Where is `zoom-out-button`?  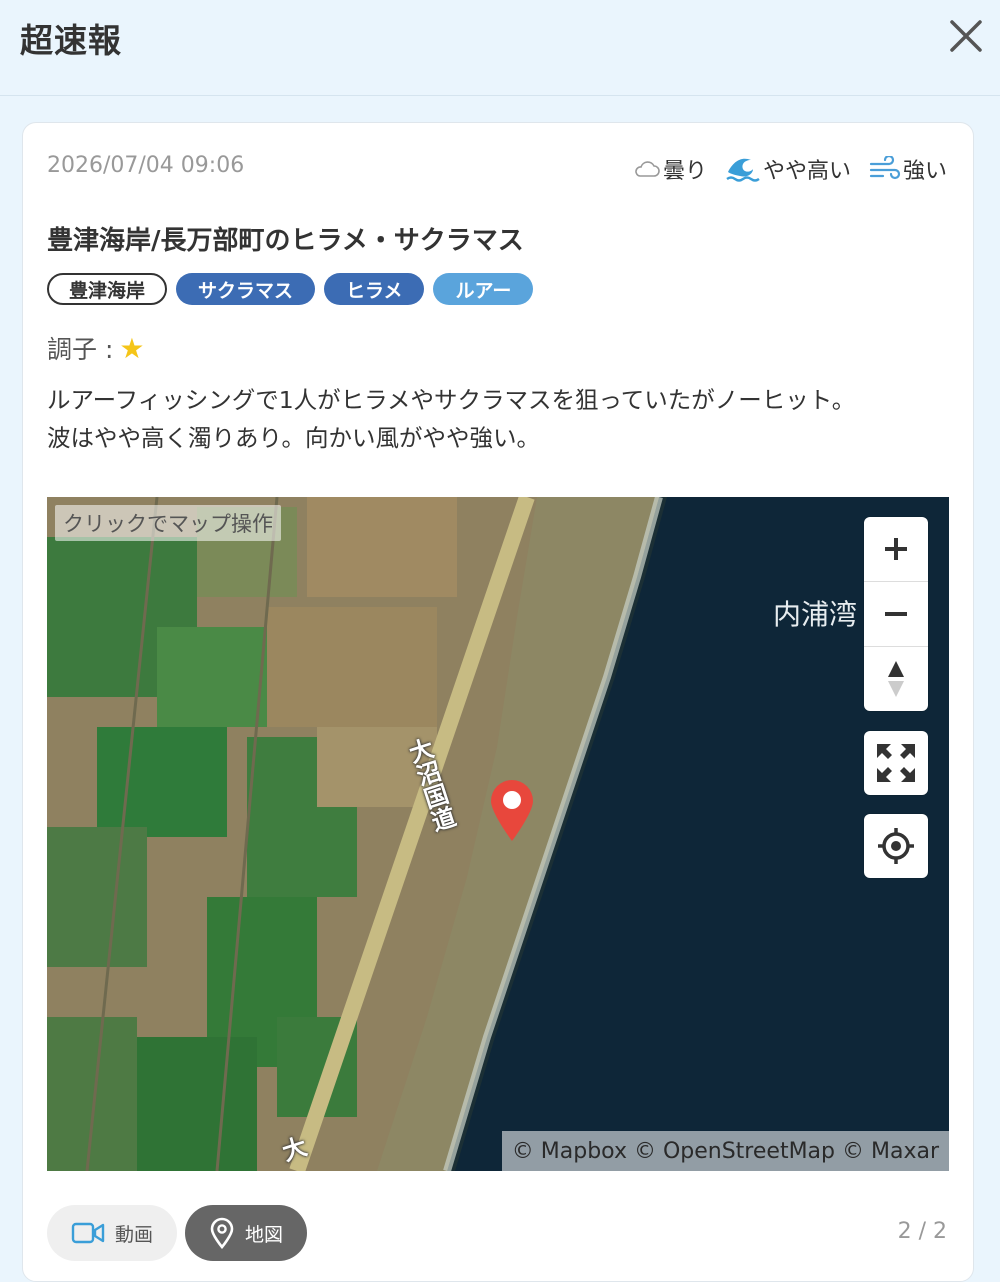
zoom-out-button is located at coordinates (896, 613).